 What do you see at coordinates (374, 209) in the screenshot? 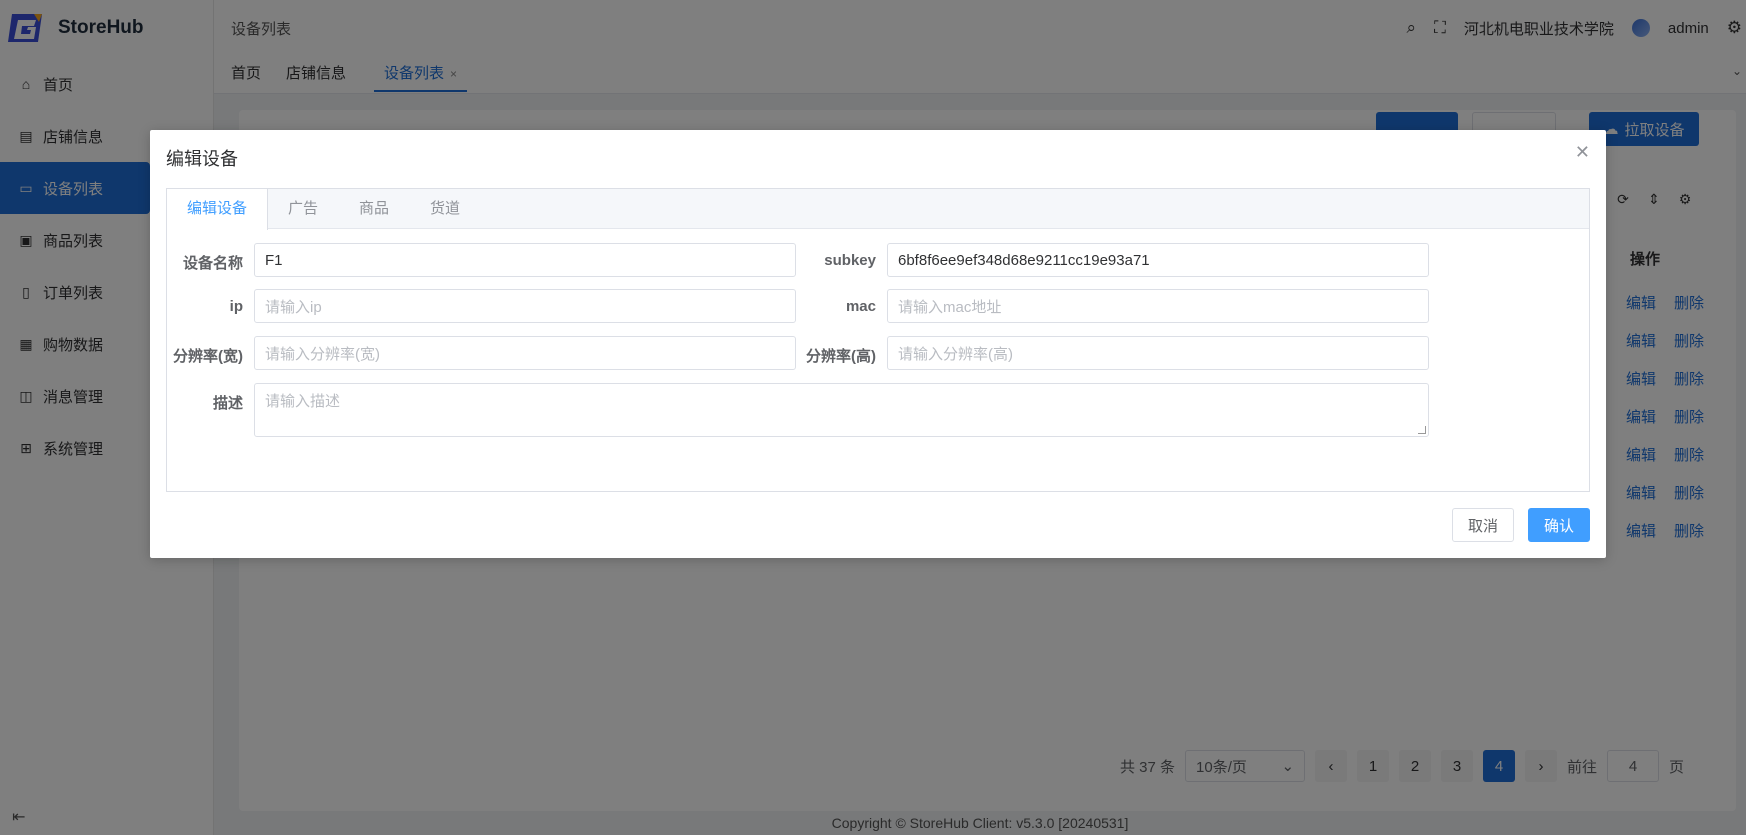
I see `tab-products: 商品` at bounding box center [374, 209].